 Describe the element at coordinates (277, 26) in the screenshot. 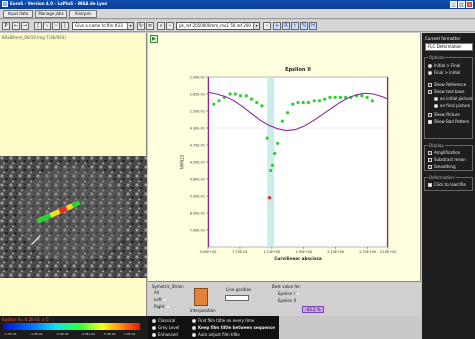

I see `add-button: +` at that location.